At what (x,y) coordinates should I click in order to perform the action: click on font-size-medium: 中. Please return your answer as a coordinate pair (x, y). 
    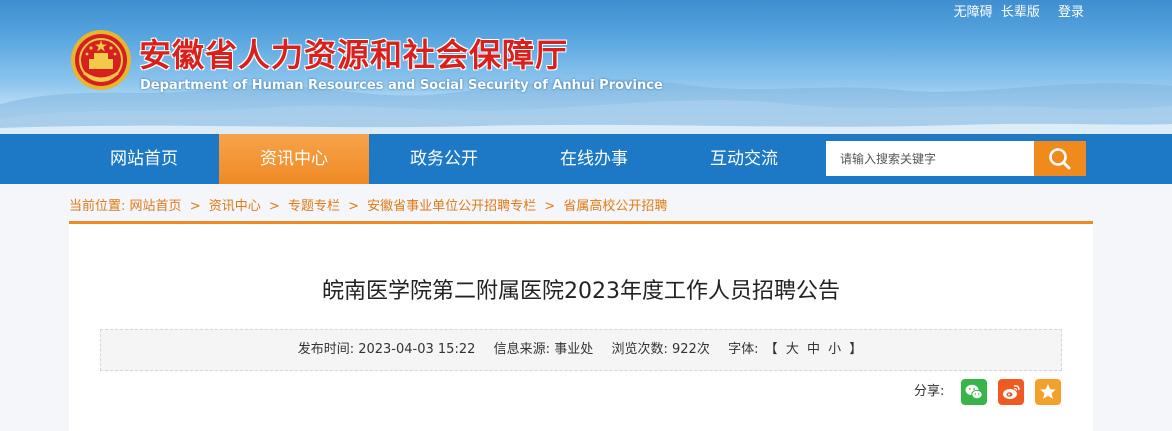
    Looking at the image, I should click on (813, 349).